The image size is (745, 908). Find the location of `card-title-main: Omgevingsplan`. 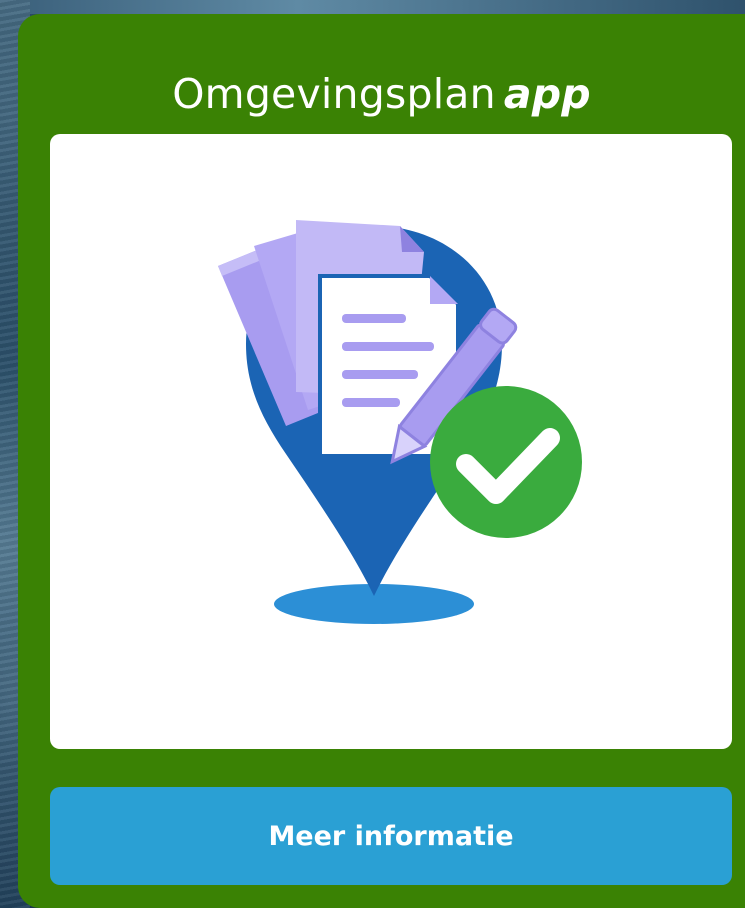

card-title-main: Omgevingsplan is located at coordinates (334, 94).